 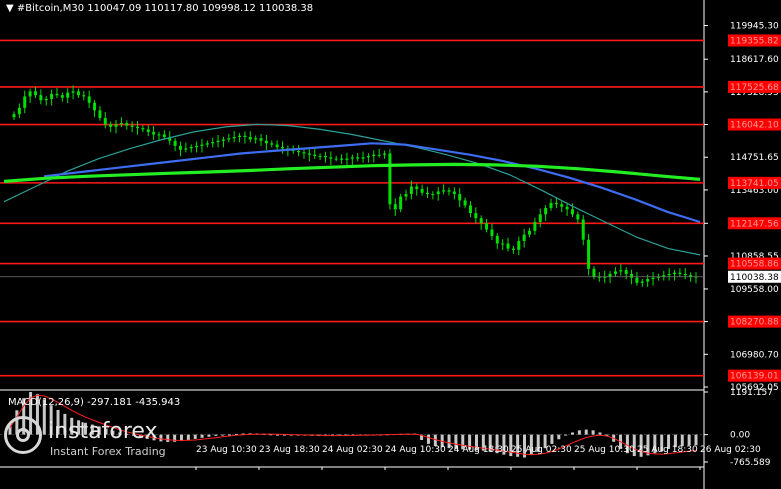 I want to click on instaforex-logo-icon, so click(x=23, y=435).